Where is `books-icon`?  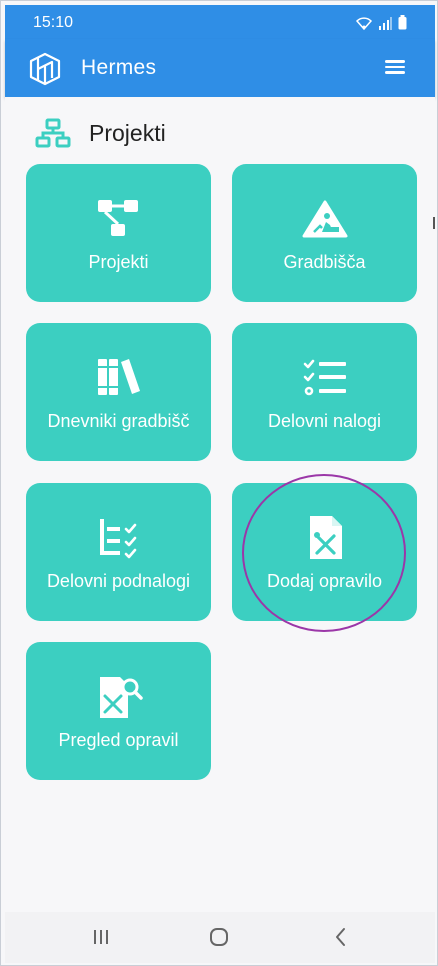
books-icon is located at coordinates (118, 377).